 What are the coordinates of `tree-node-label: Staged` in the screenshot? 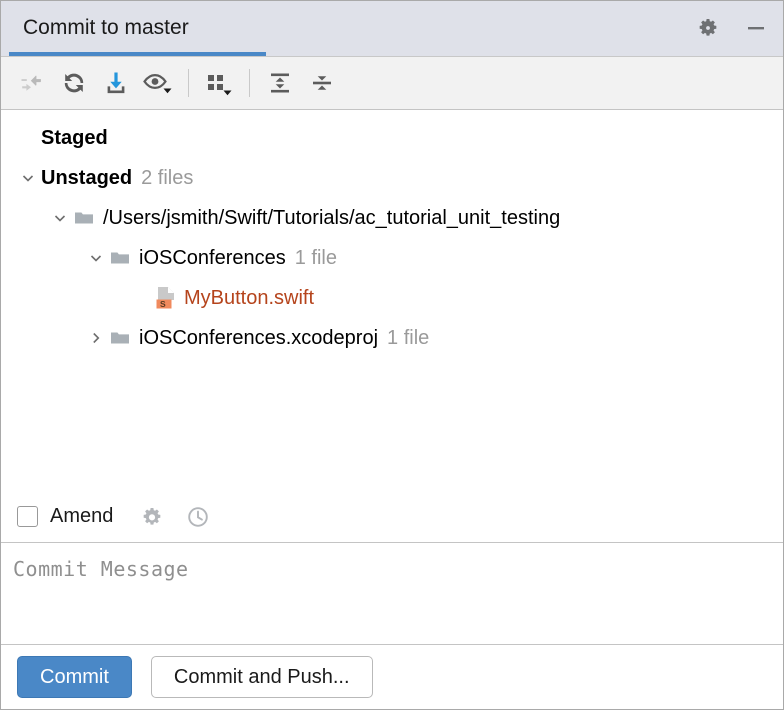 It's located at (74, 137).